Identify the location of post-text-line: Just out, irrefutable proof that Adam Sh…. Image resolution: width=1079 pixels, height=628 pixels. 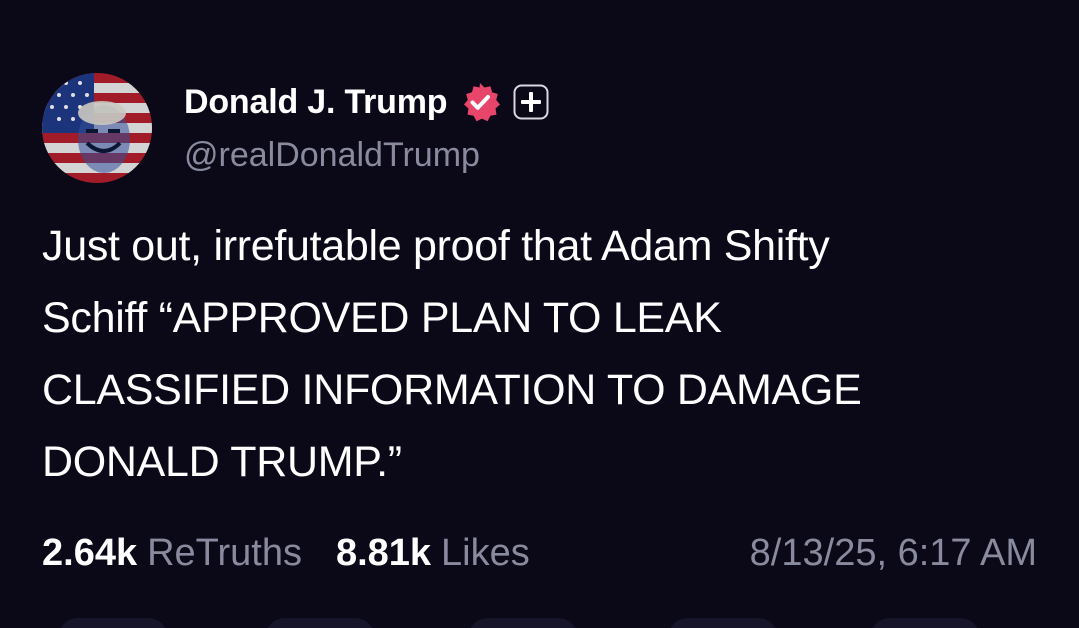
(436, 246).